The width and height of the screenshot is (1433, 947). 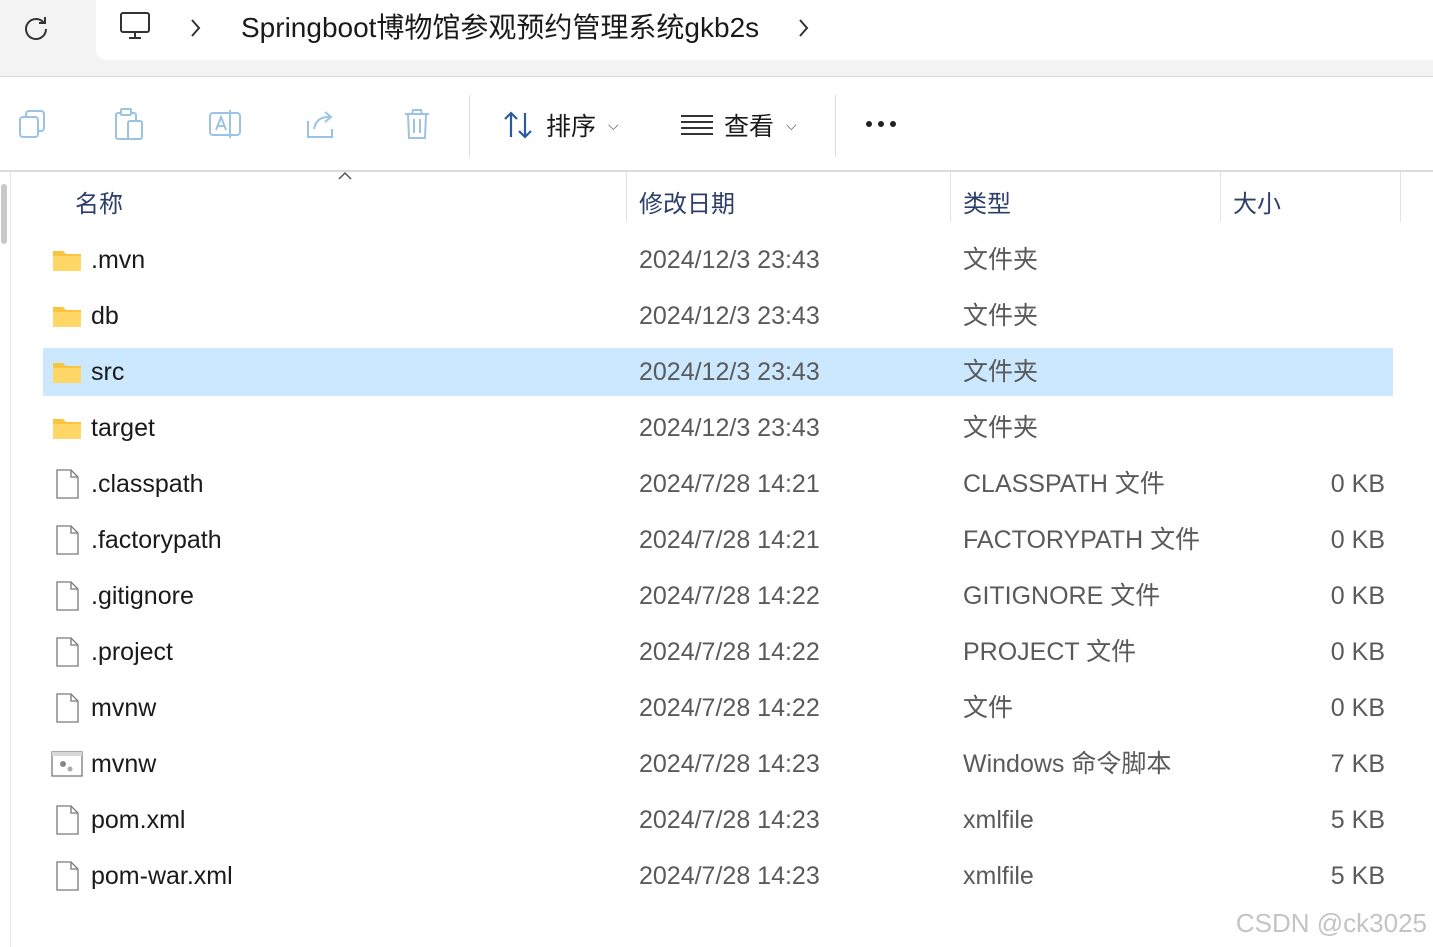 What do you see at coordinates (105, 316) in the screenshot?
I see `file-name: db` at bounding box center [105, 316].